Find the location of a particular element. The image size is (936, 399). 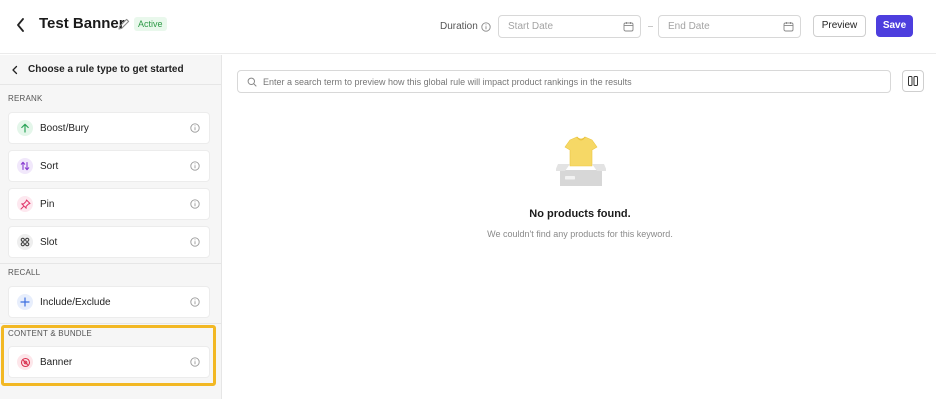

rule-item-label: Include/Exclude is located at coordinates (75, 302).